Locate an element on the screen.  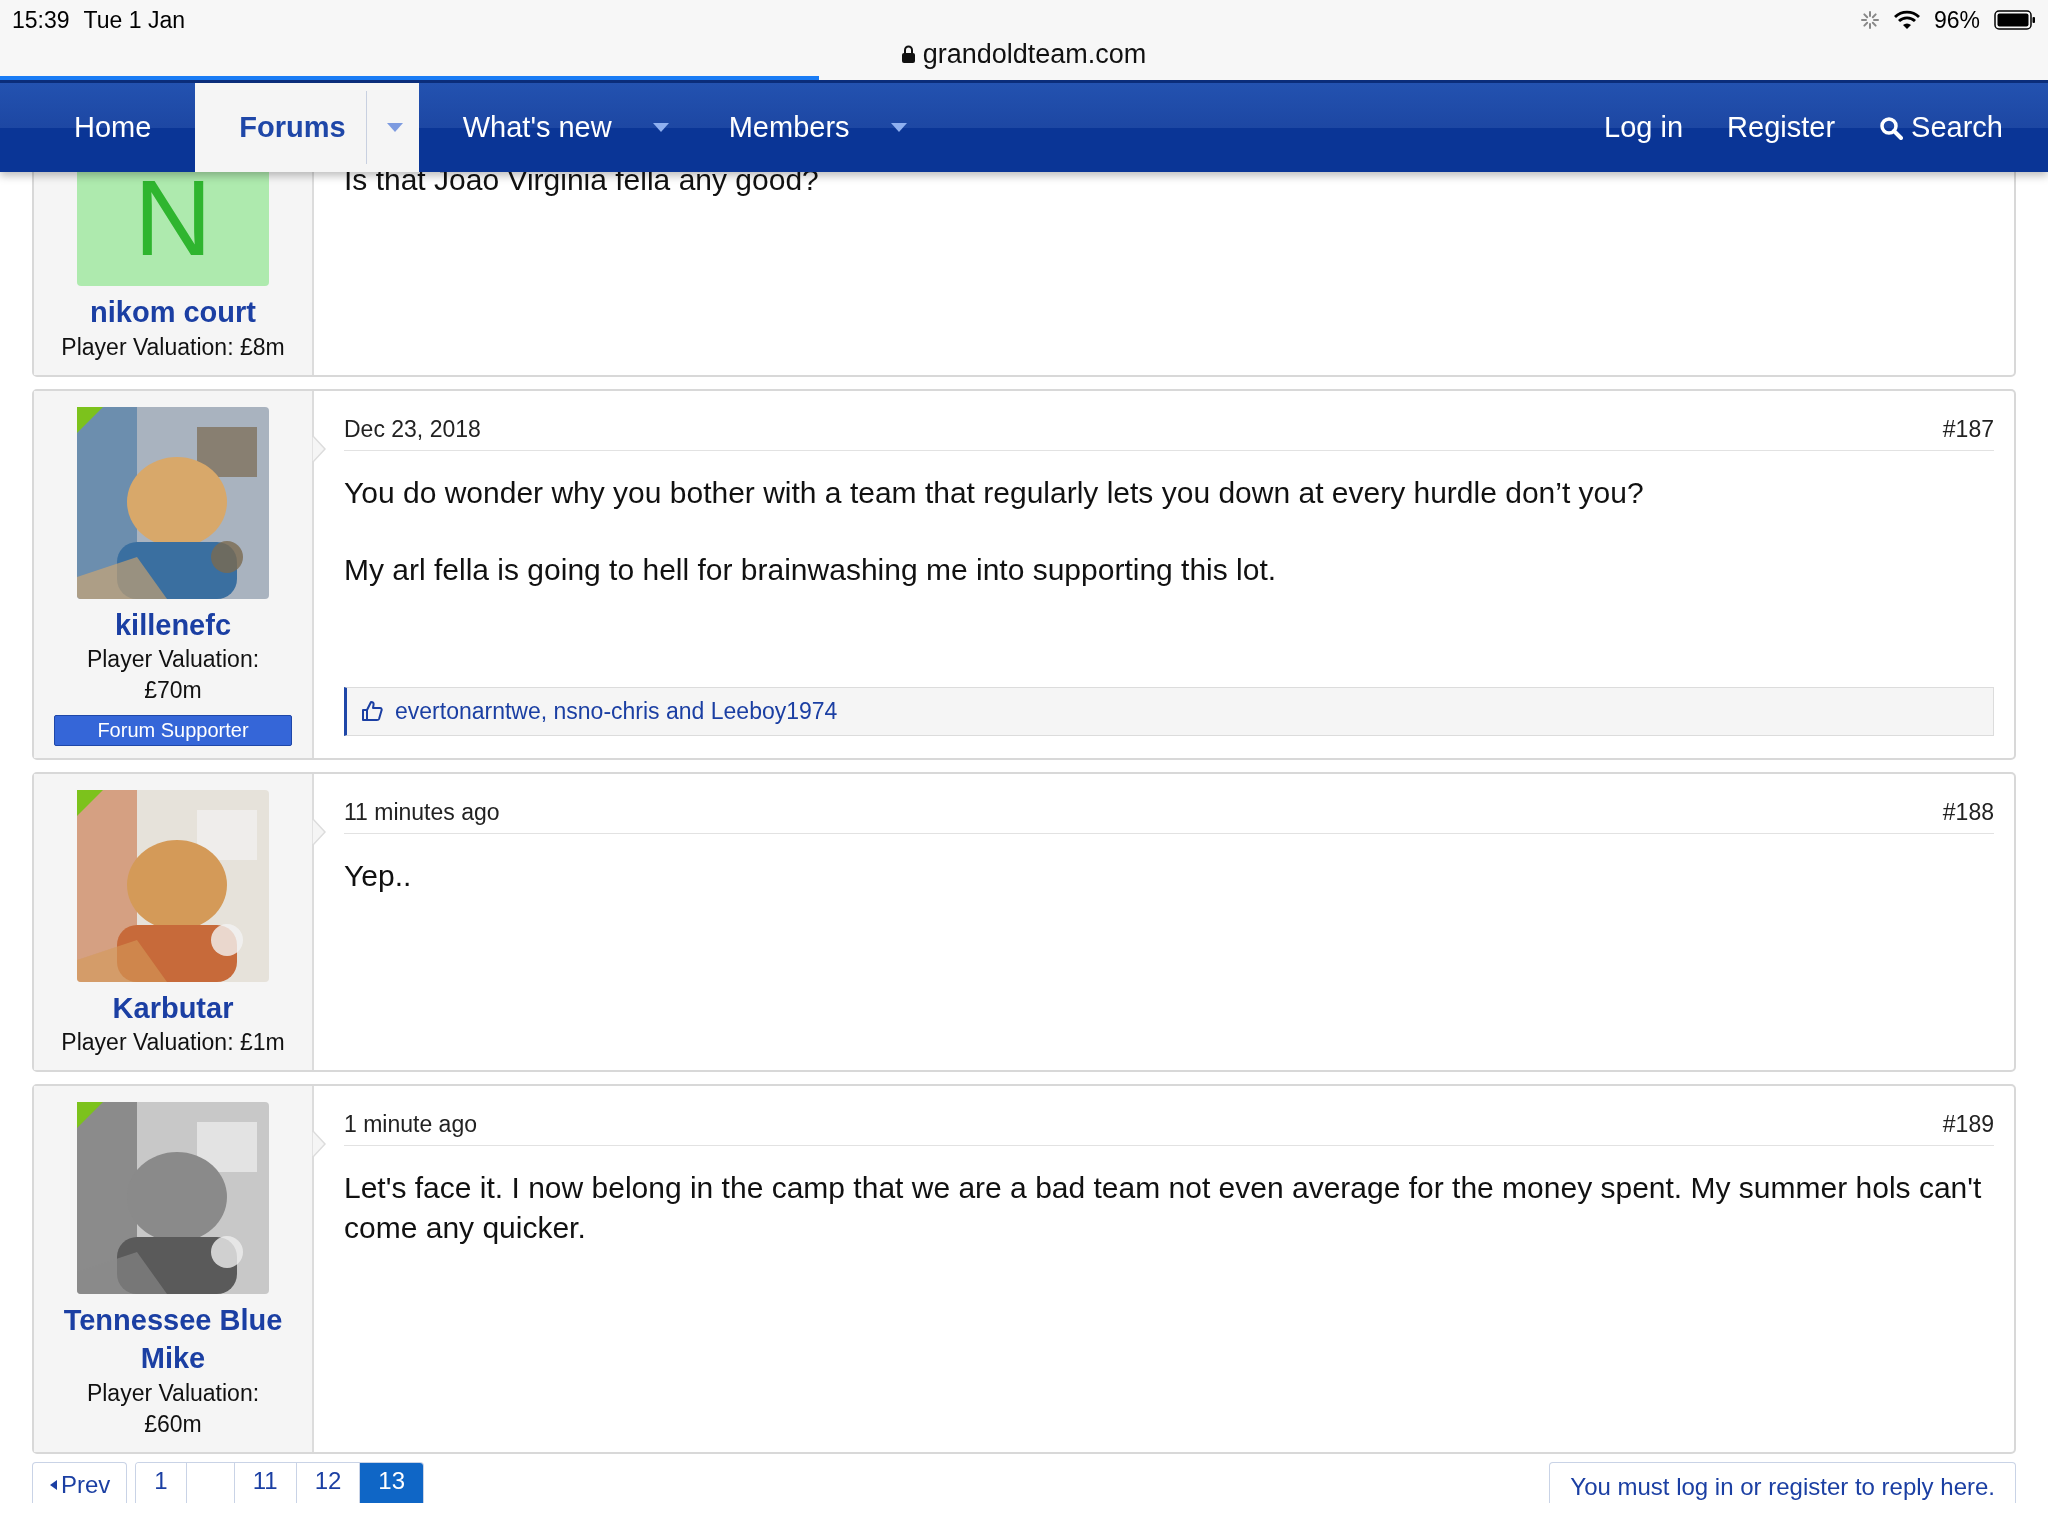
post-date: 1 minute ago is located at coordinates (410, 1125).